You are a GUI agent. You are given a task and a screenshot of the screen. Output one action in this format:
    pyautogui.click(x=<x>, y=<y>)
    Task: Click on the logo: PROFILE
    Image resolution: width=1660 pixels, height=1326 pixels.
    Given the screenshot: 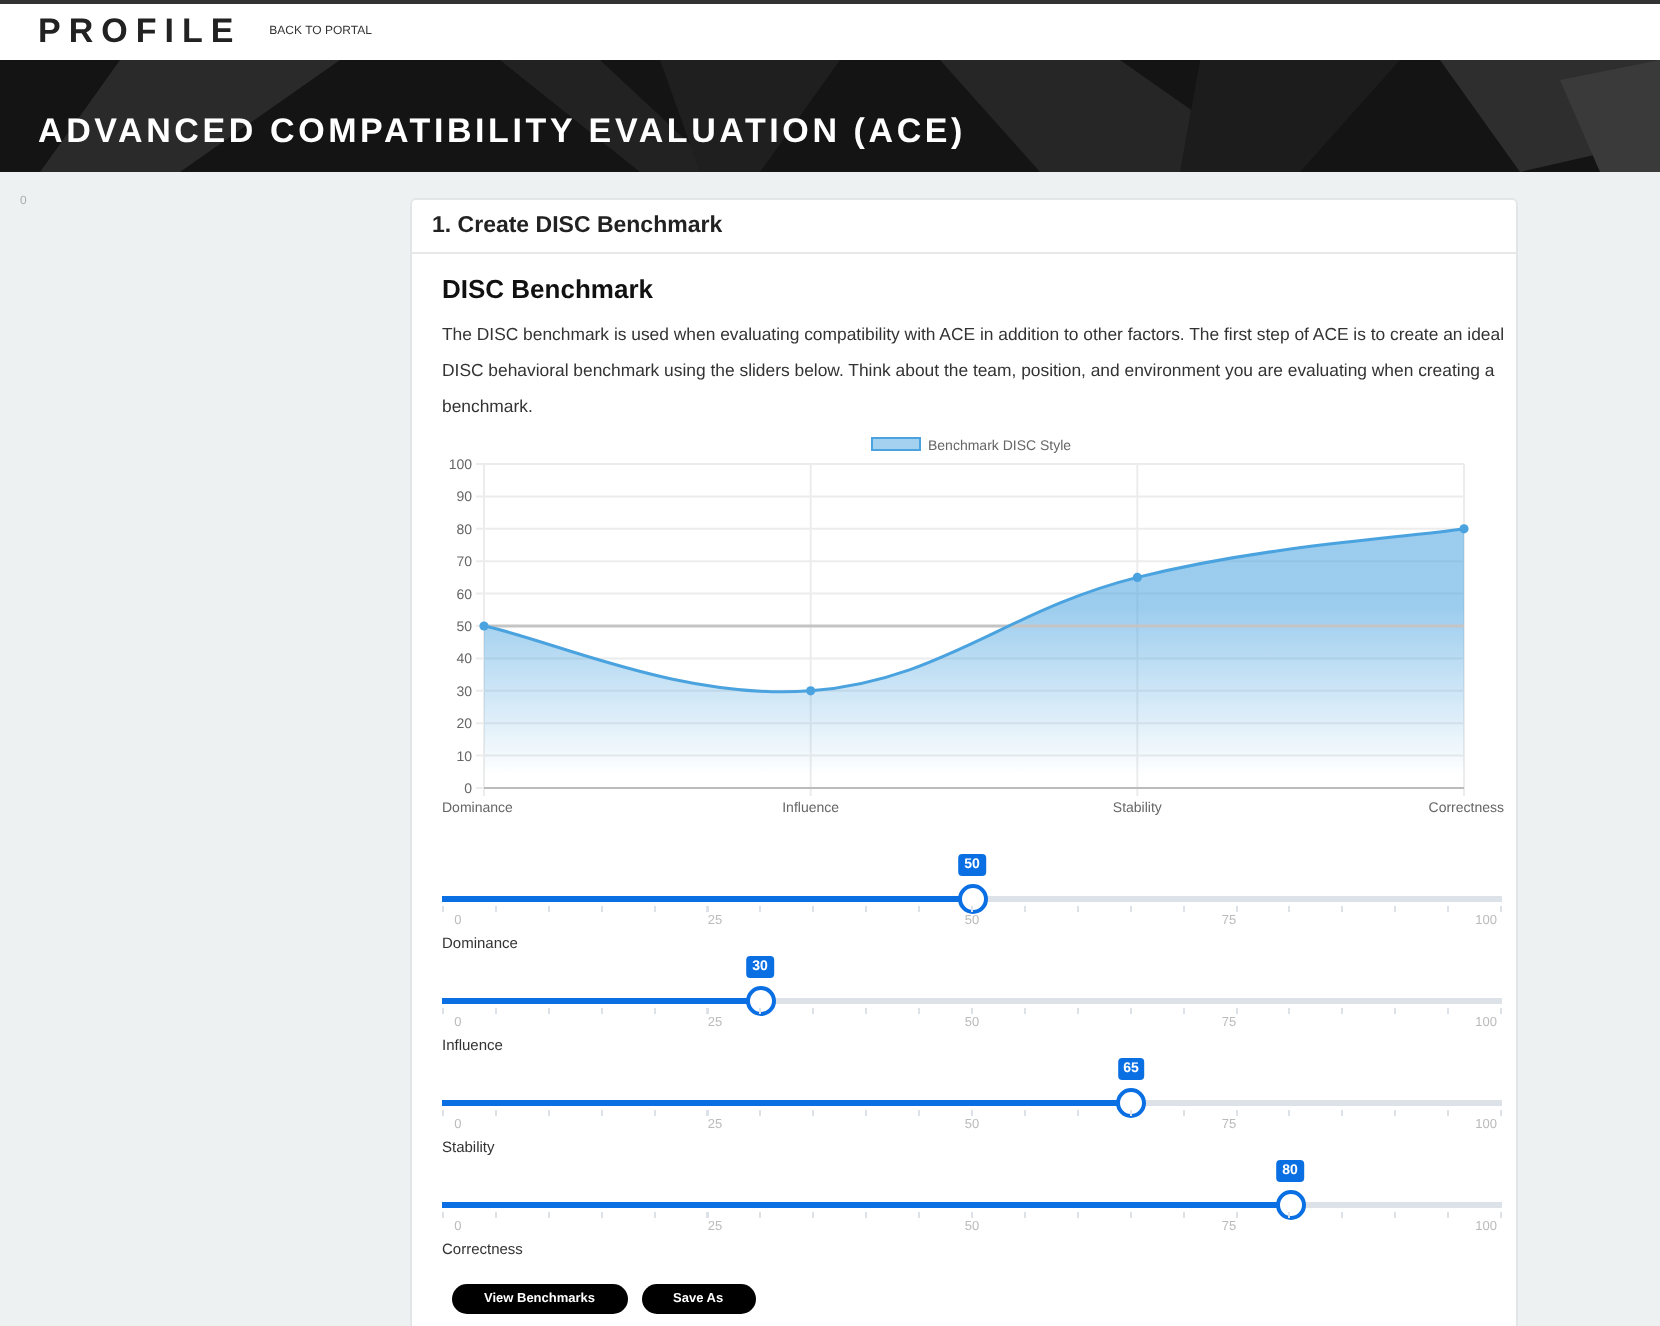 What is the action you would take?
    pyautogui.click(x=140, y=32)
    